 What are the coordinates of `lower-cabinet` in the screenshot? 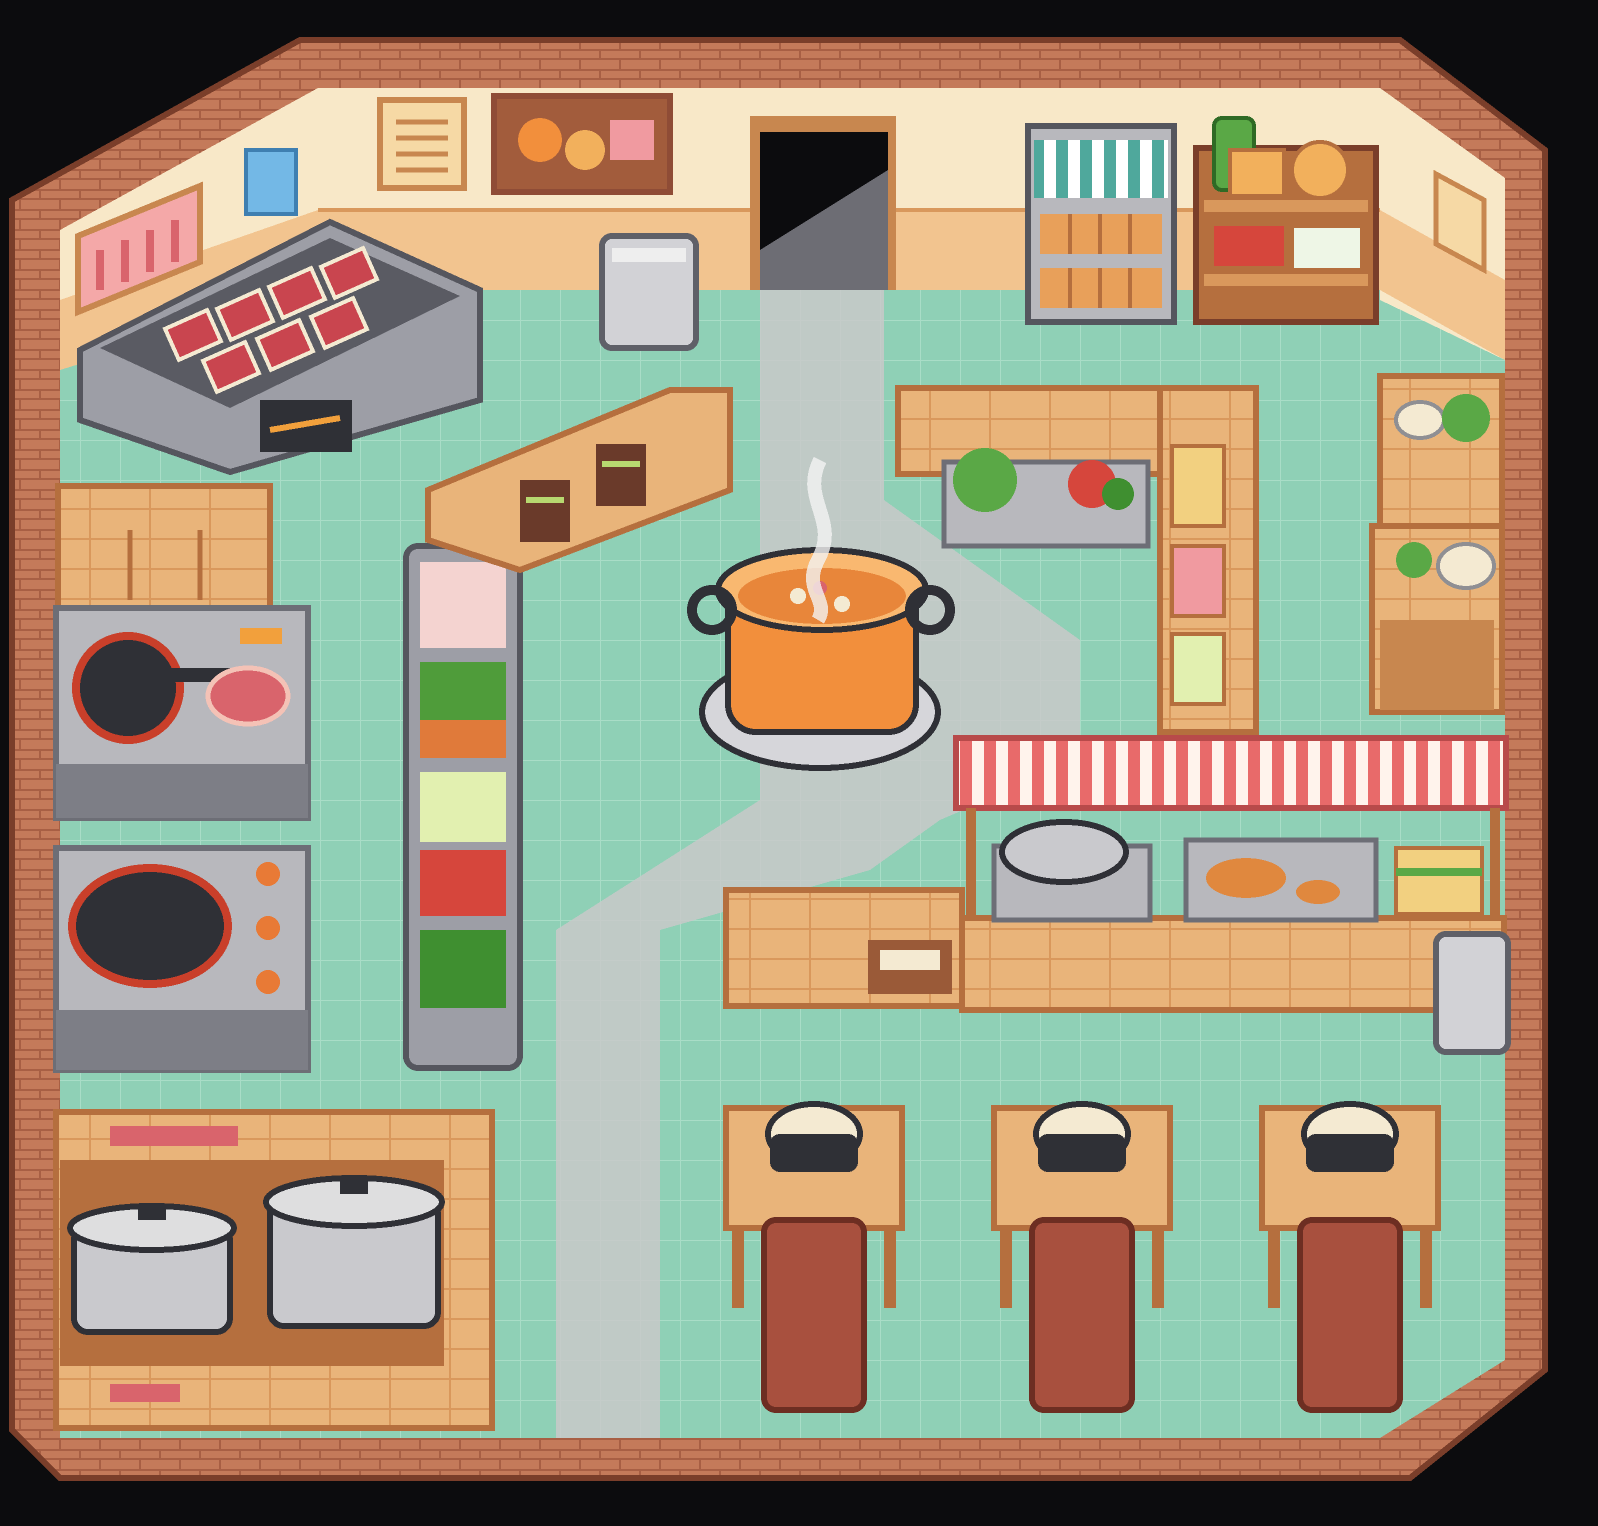 It's located at (844, 948).